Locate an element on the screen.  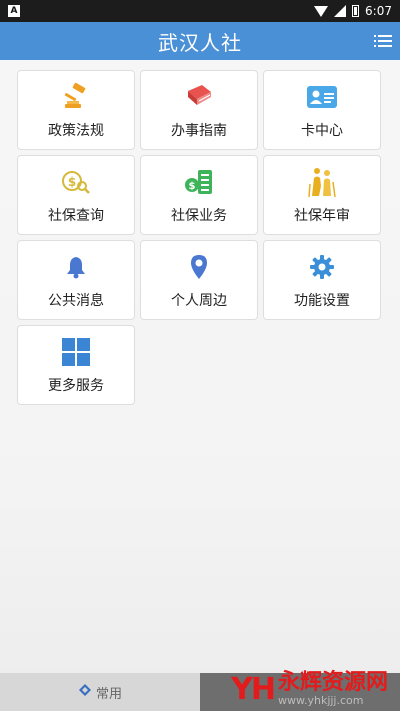
bell-icon is located at coordinates (76, 267).